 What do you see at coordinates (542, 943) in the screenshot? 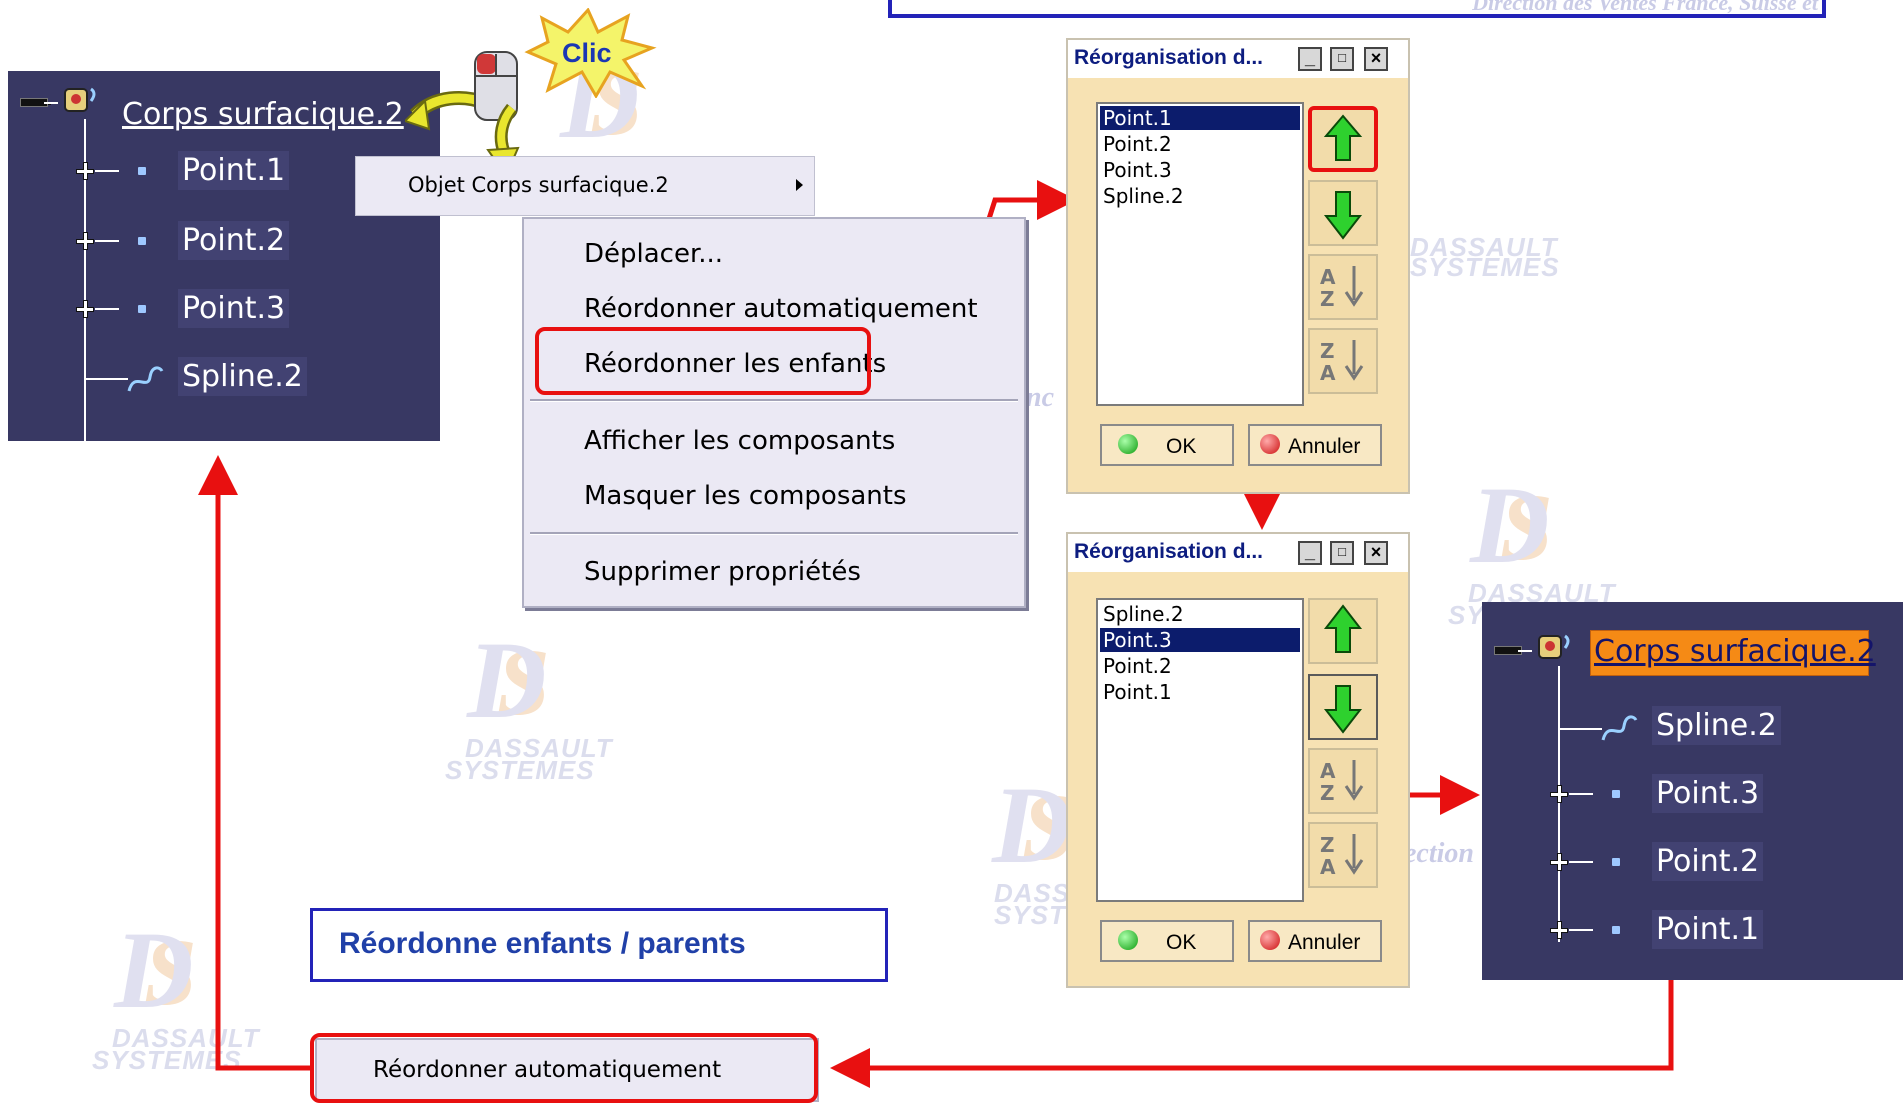
I see `caption-text: Réordonne enfants / parents` at bounding box center [542, 943].